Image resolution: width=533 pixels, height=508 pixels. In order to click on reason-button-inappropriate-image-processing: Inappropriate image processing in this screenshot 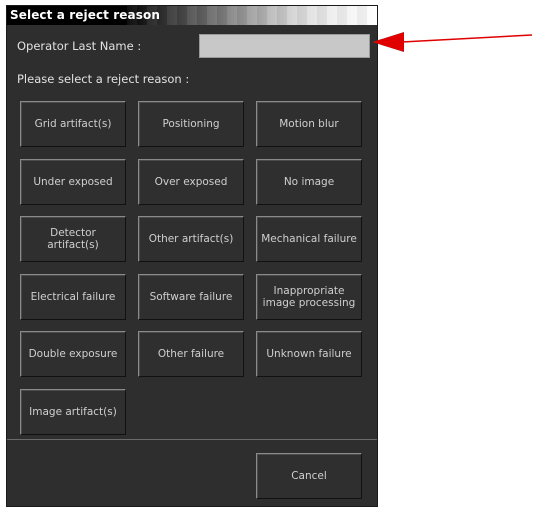, I will do `click(309, 297)`.